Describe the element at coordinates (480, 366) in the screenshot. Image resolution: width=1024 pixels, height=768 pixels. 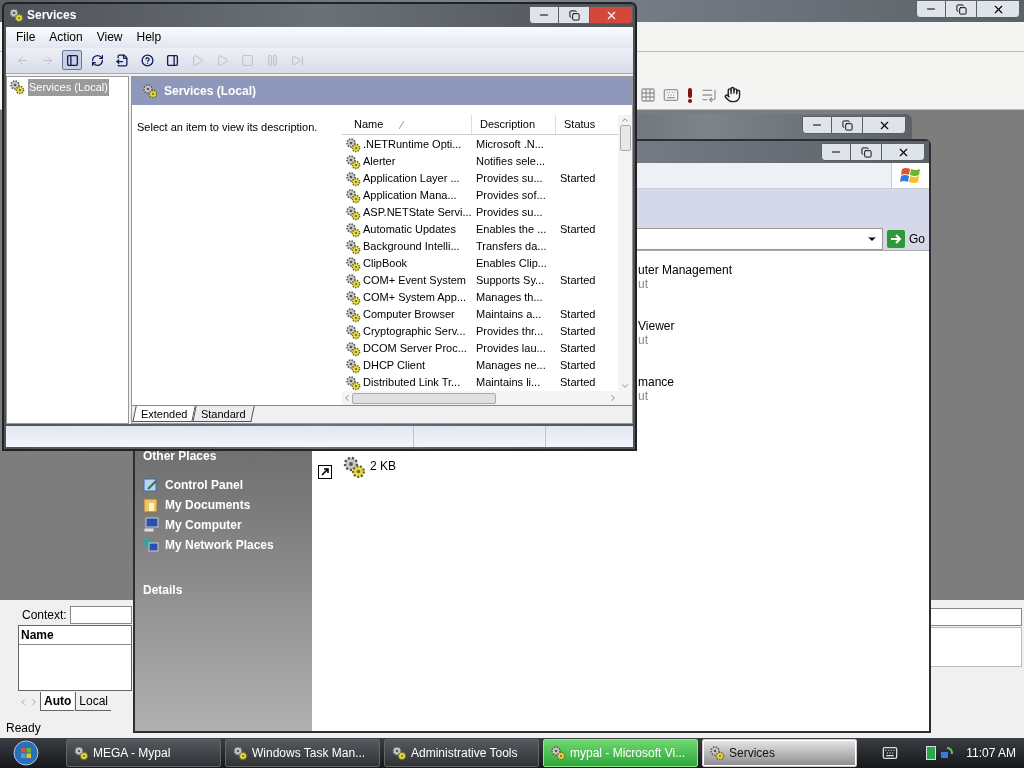
I see `service-row: DHCP Client Manages ne... Started` at that location.